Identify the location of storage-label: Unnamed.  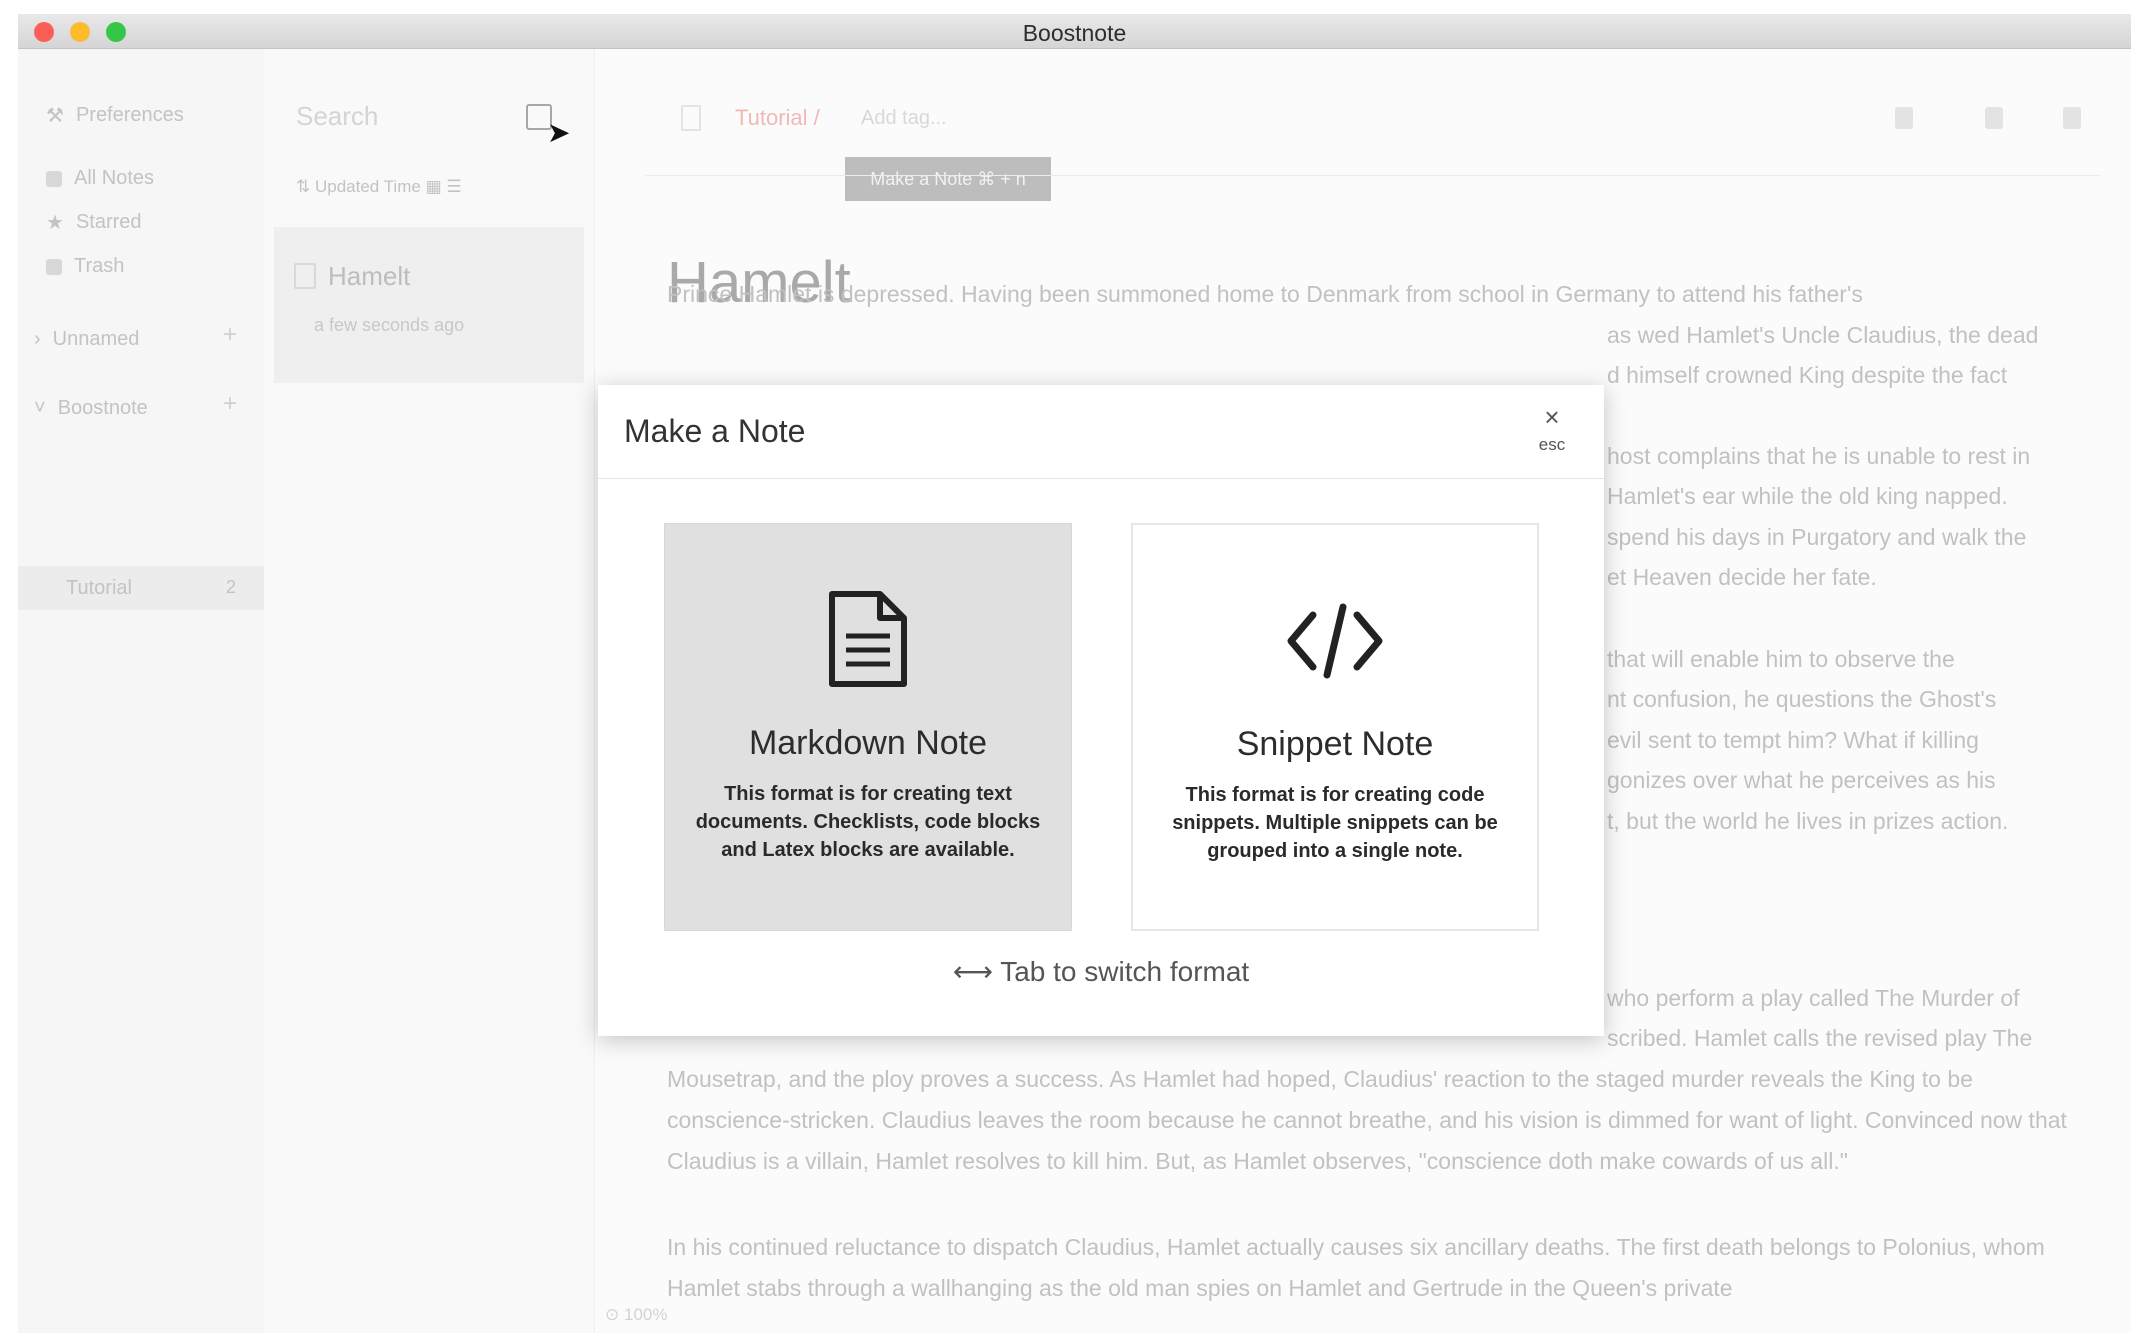
(96, 339).